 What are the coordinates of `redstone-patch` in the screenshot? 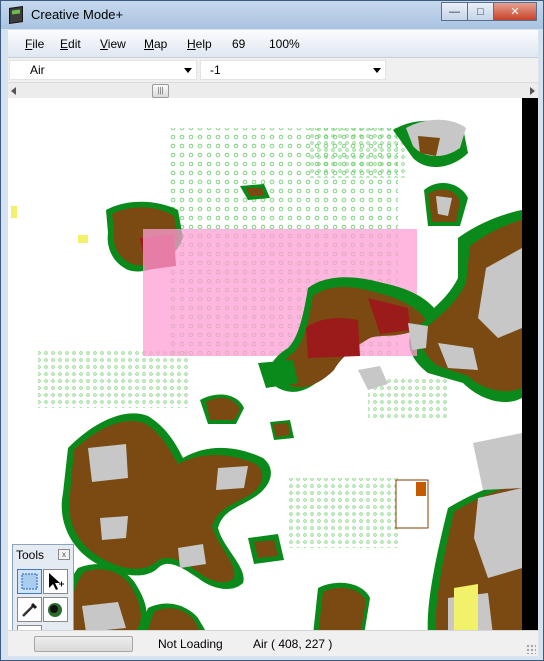 It's located at (333, 338).